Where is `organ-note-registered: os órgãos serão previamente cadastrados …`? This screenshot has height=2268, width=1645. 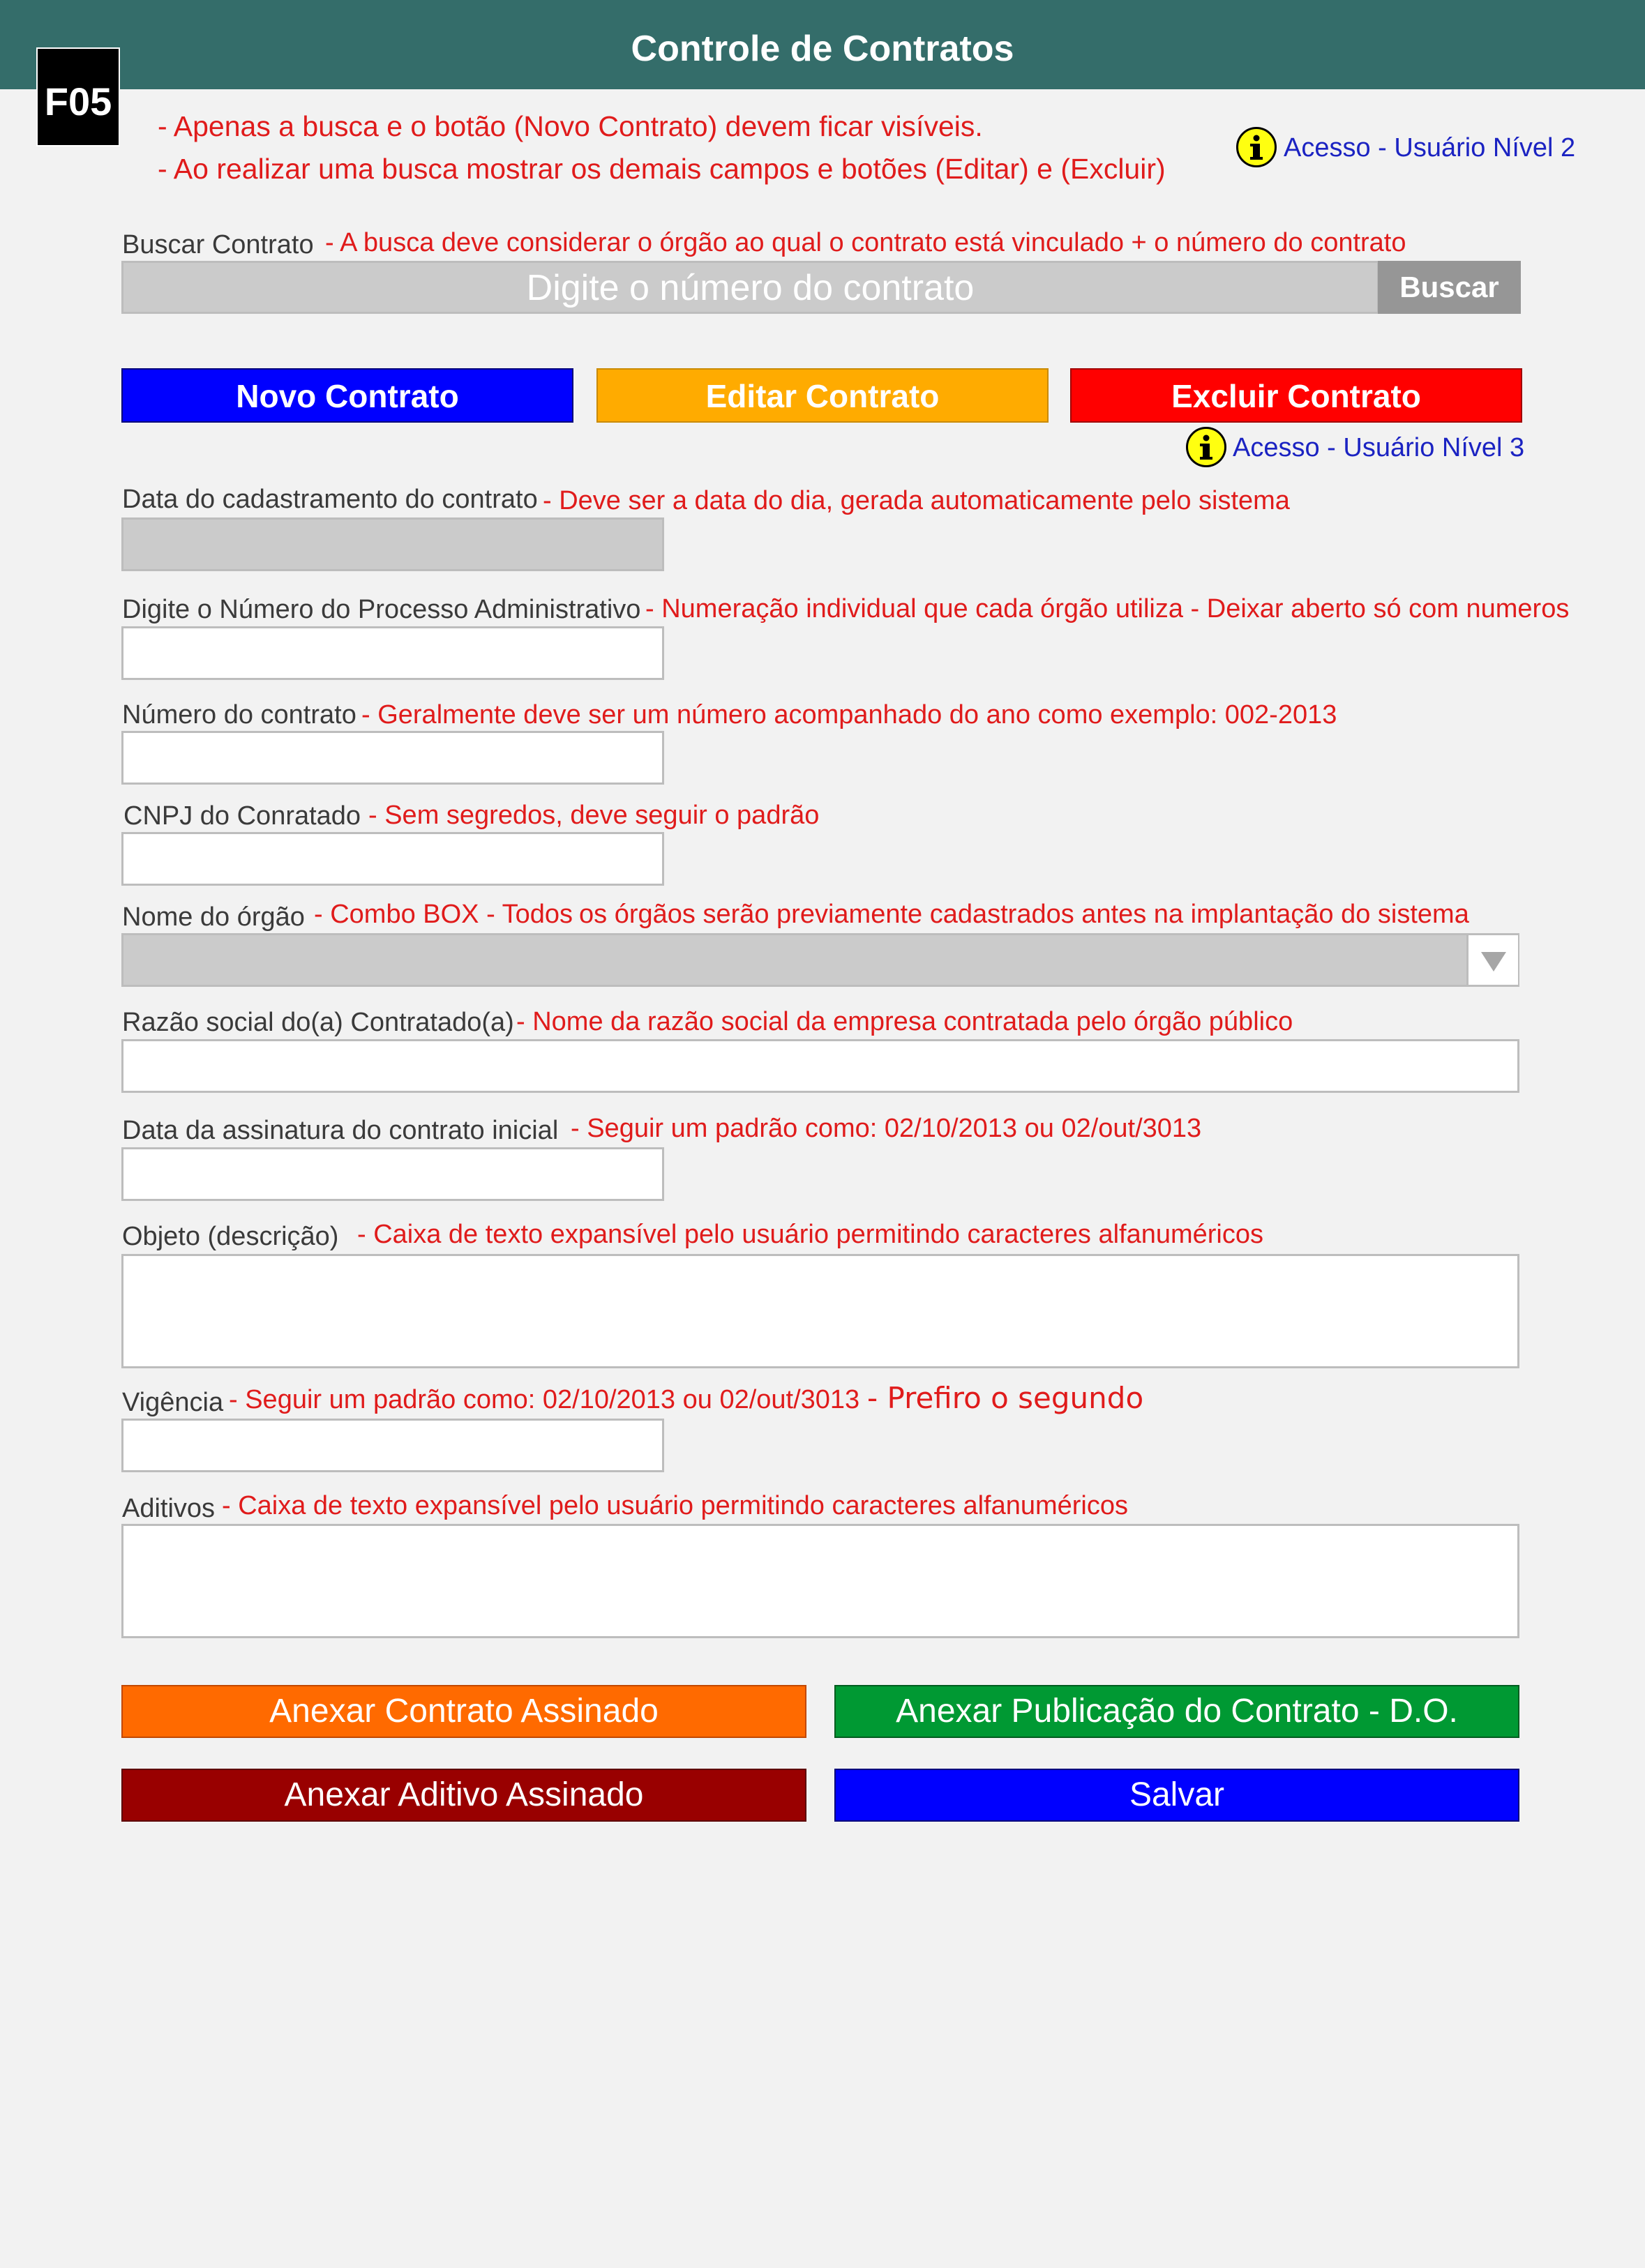
organ-note-registered: os órgãos serão previamente cadastrados … is located at coordinates (1024, 914).